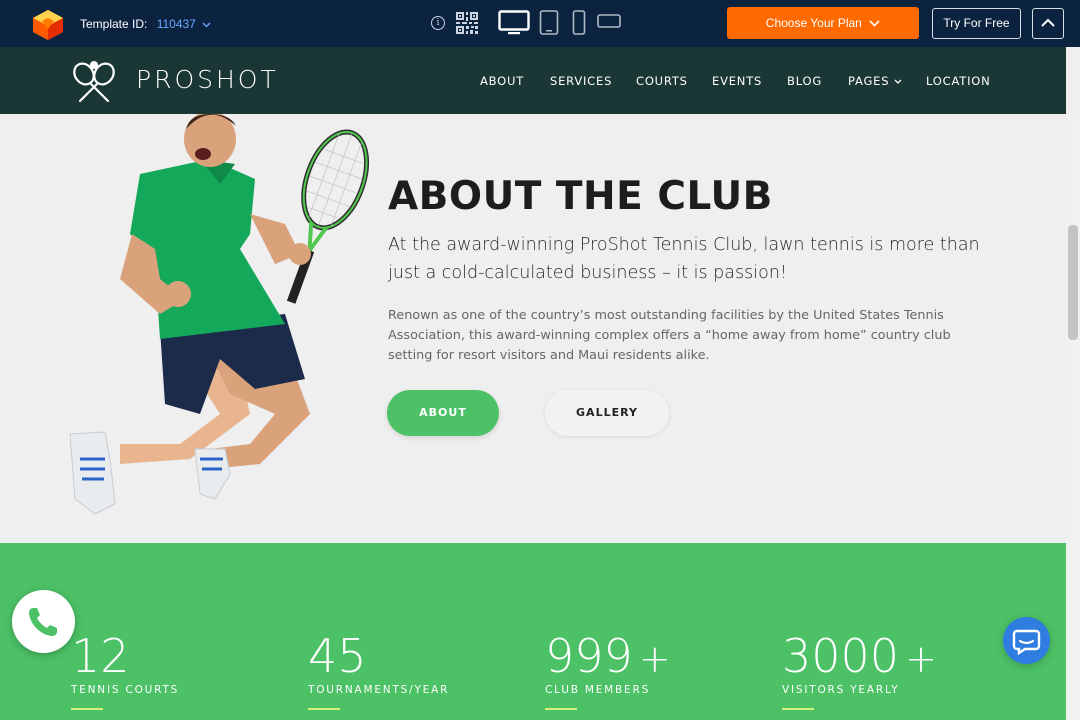  What do you see at coordinates (869, 81) in the screenshot?
I see `nav-pages-label: PAGES` at bounding box center [869, 81].